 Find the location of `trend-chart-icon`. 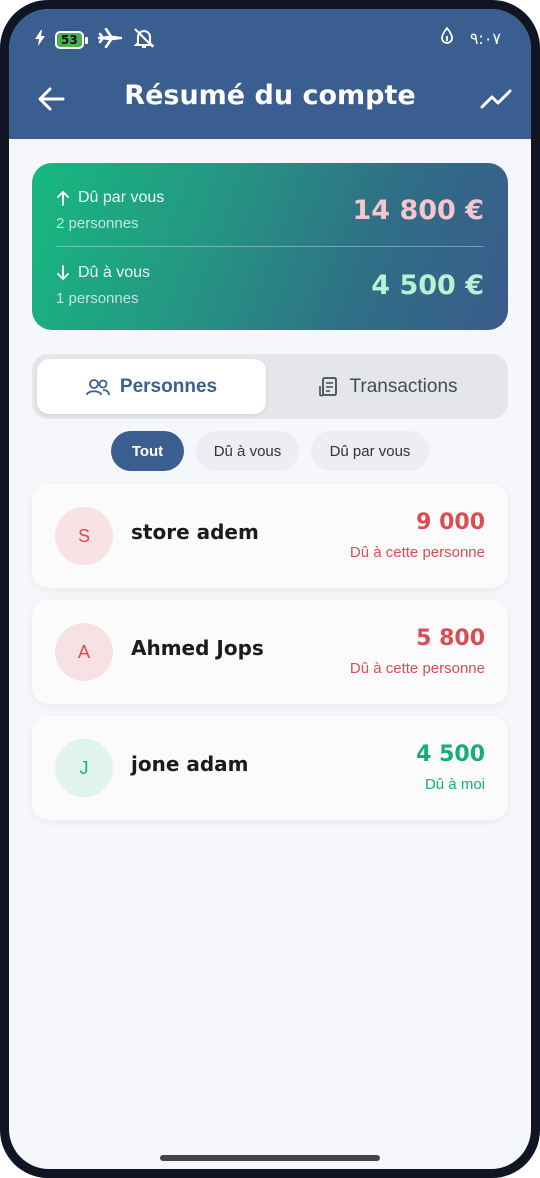

trend-chart-icon is located at coordinates (496, 99).